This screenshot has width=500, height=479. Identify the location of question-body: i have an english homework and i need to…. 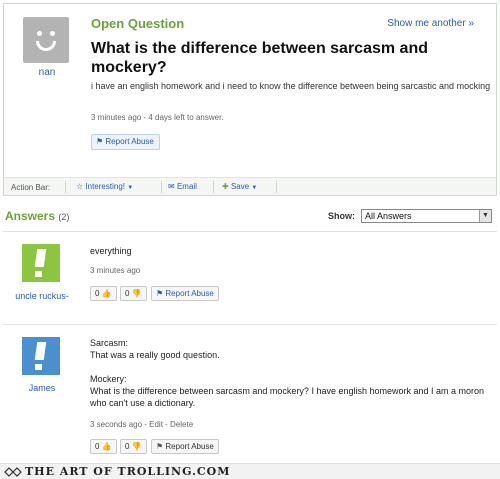
(291, 86).